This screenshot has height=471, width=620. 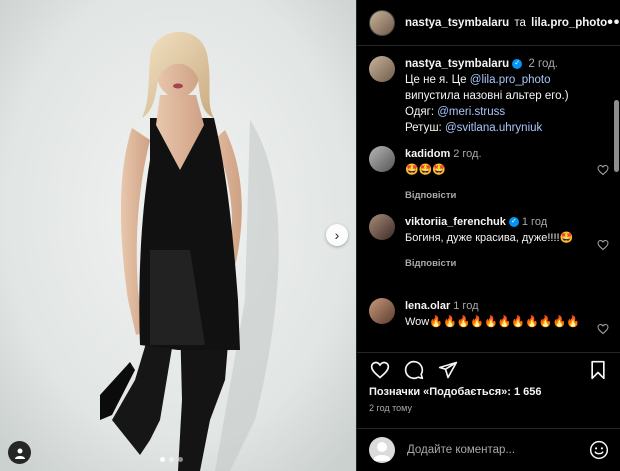 I want to click on next-slide-button: ›, so click(x=337, y=235).